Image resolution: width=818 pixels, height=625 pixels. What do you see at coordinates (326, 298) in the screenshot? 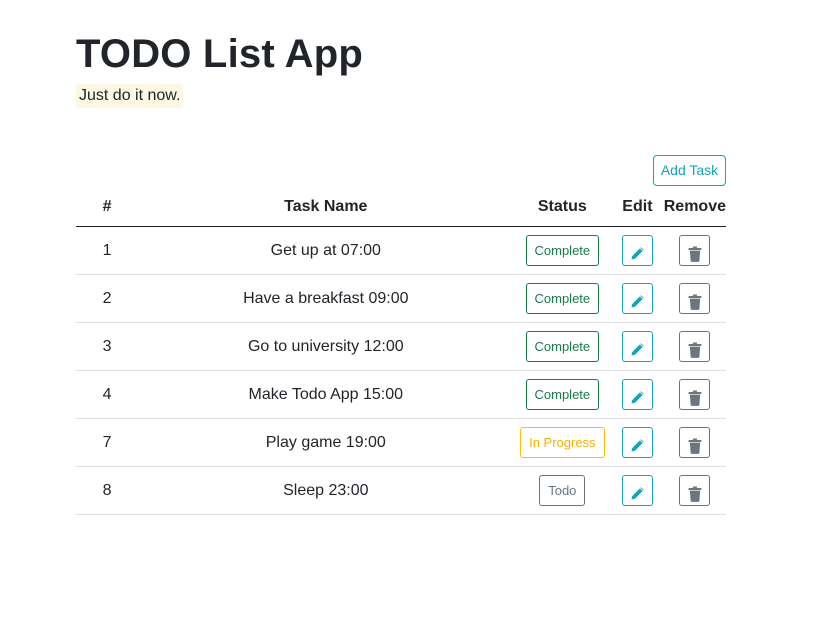
I see `task-name: Have a breakfast 09:00` at bounding box center [326, 298].